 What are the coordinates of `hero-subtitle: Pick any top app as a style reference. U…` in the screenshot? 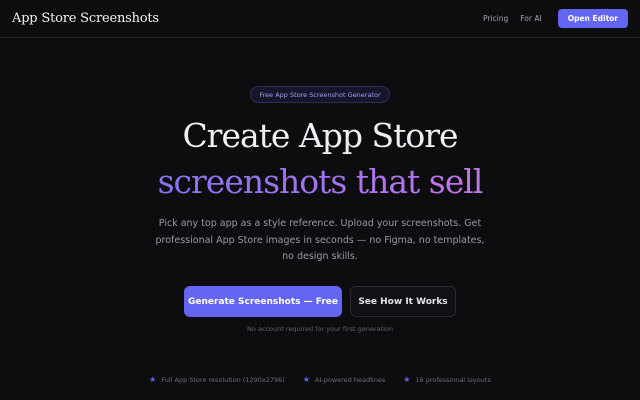 It's located at (320, 240).